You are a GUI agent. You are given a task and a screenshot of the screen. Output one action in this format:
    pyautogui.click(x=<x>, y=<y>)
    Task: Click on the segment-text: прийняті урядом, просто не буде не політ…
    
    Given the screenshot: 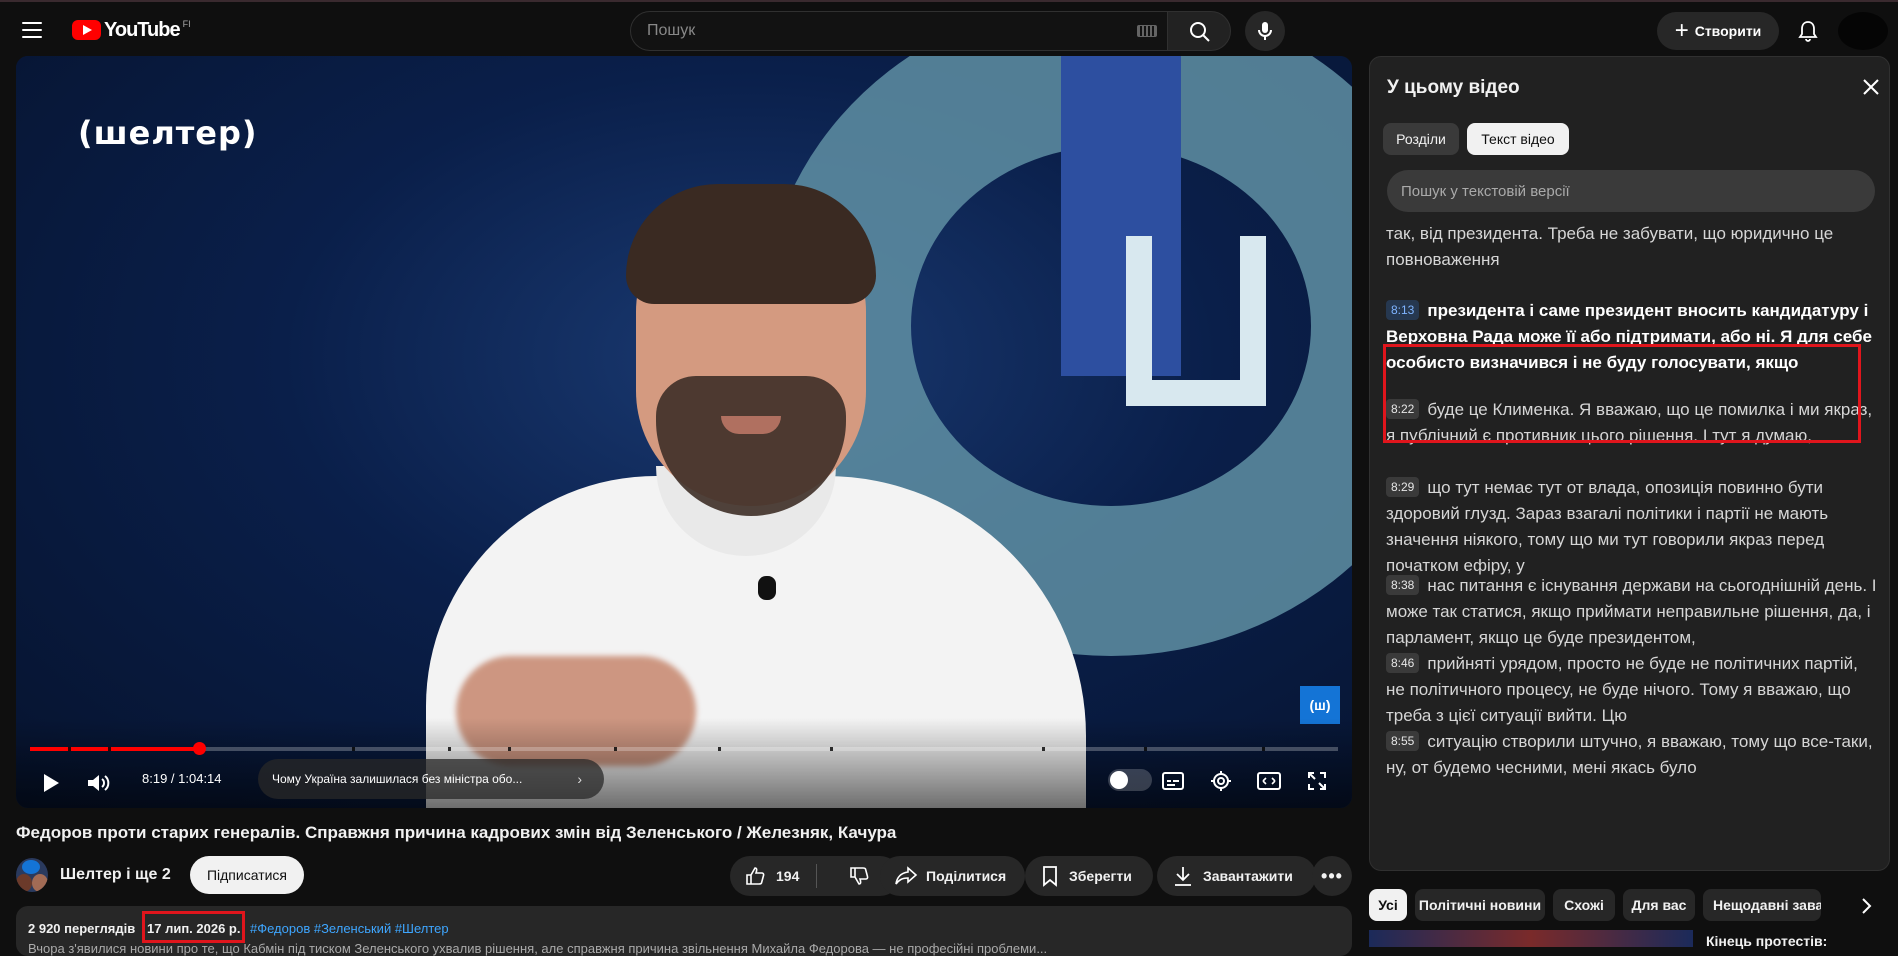 What is the action you would take?
    pyautogui.click(x=1622, y=689)
    